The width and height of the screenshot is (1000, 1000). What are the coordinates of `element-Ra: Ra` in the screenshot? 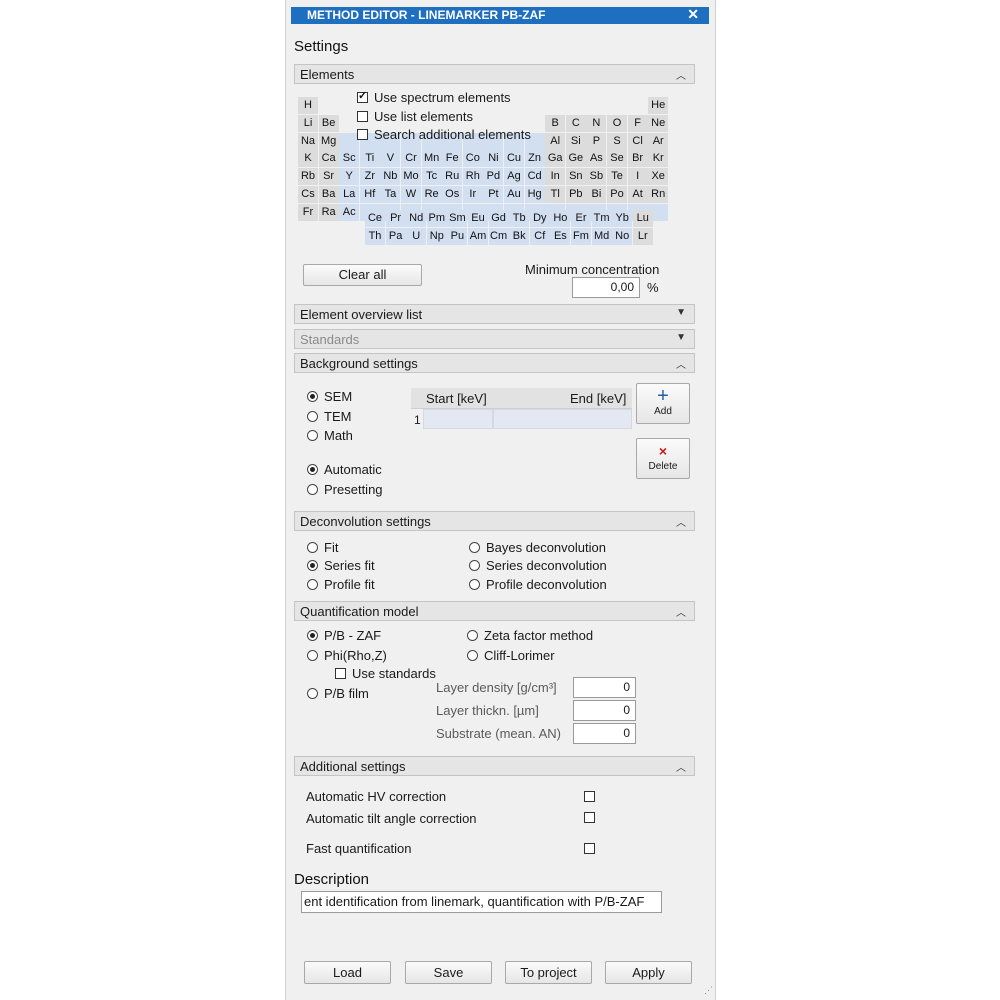 It's located at (328, 212).